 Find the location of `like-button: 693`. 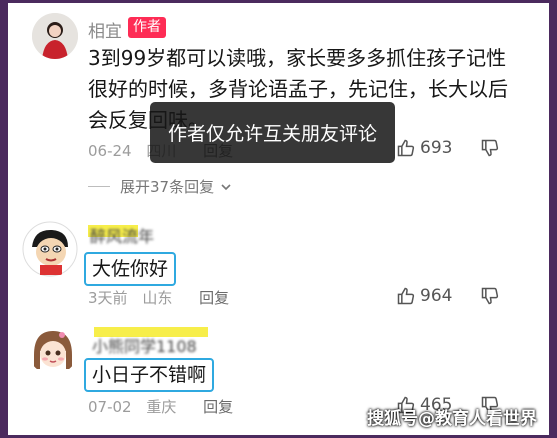

like-button: 693 is located at coordinates (424, 148).